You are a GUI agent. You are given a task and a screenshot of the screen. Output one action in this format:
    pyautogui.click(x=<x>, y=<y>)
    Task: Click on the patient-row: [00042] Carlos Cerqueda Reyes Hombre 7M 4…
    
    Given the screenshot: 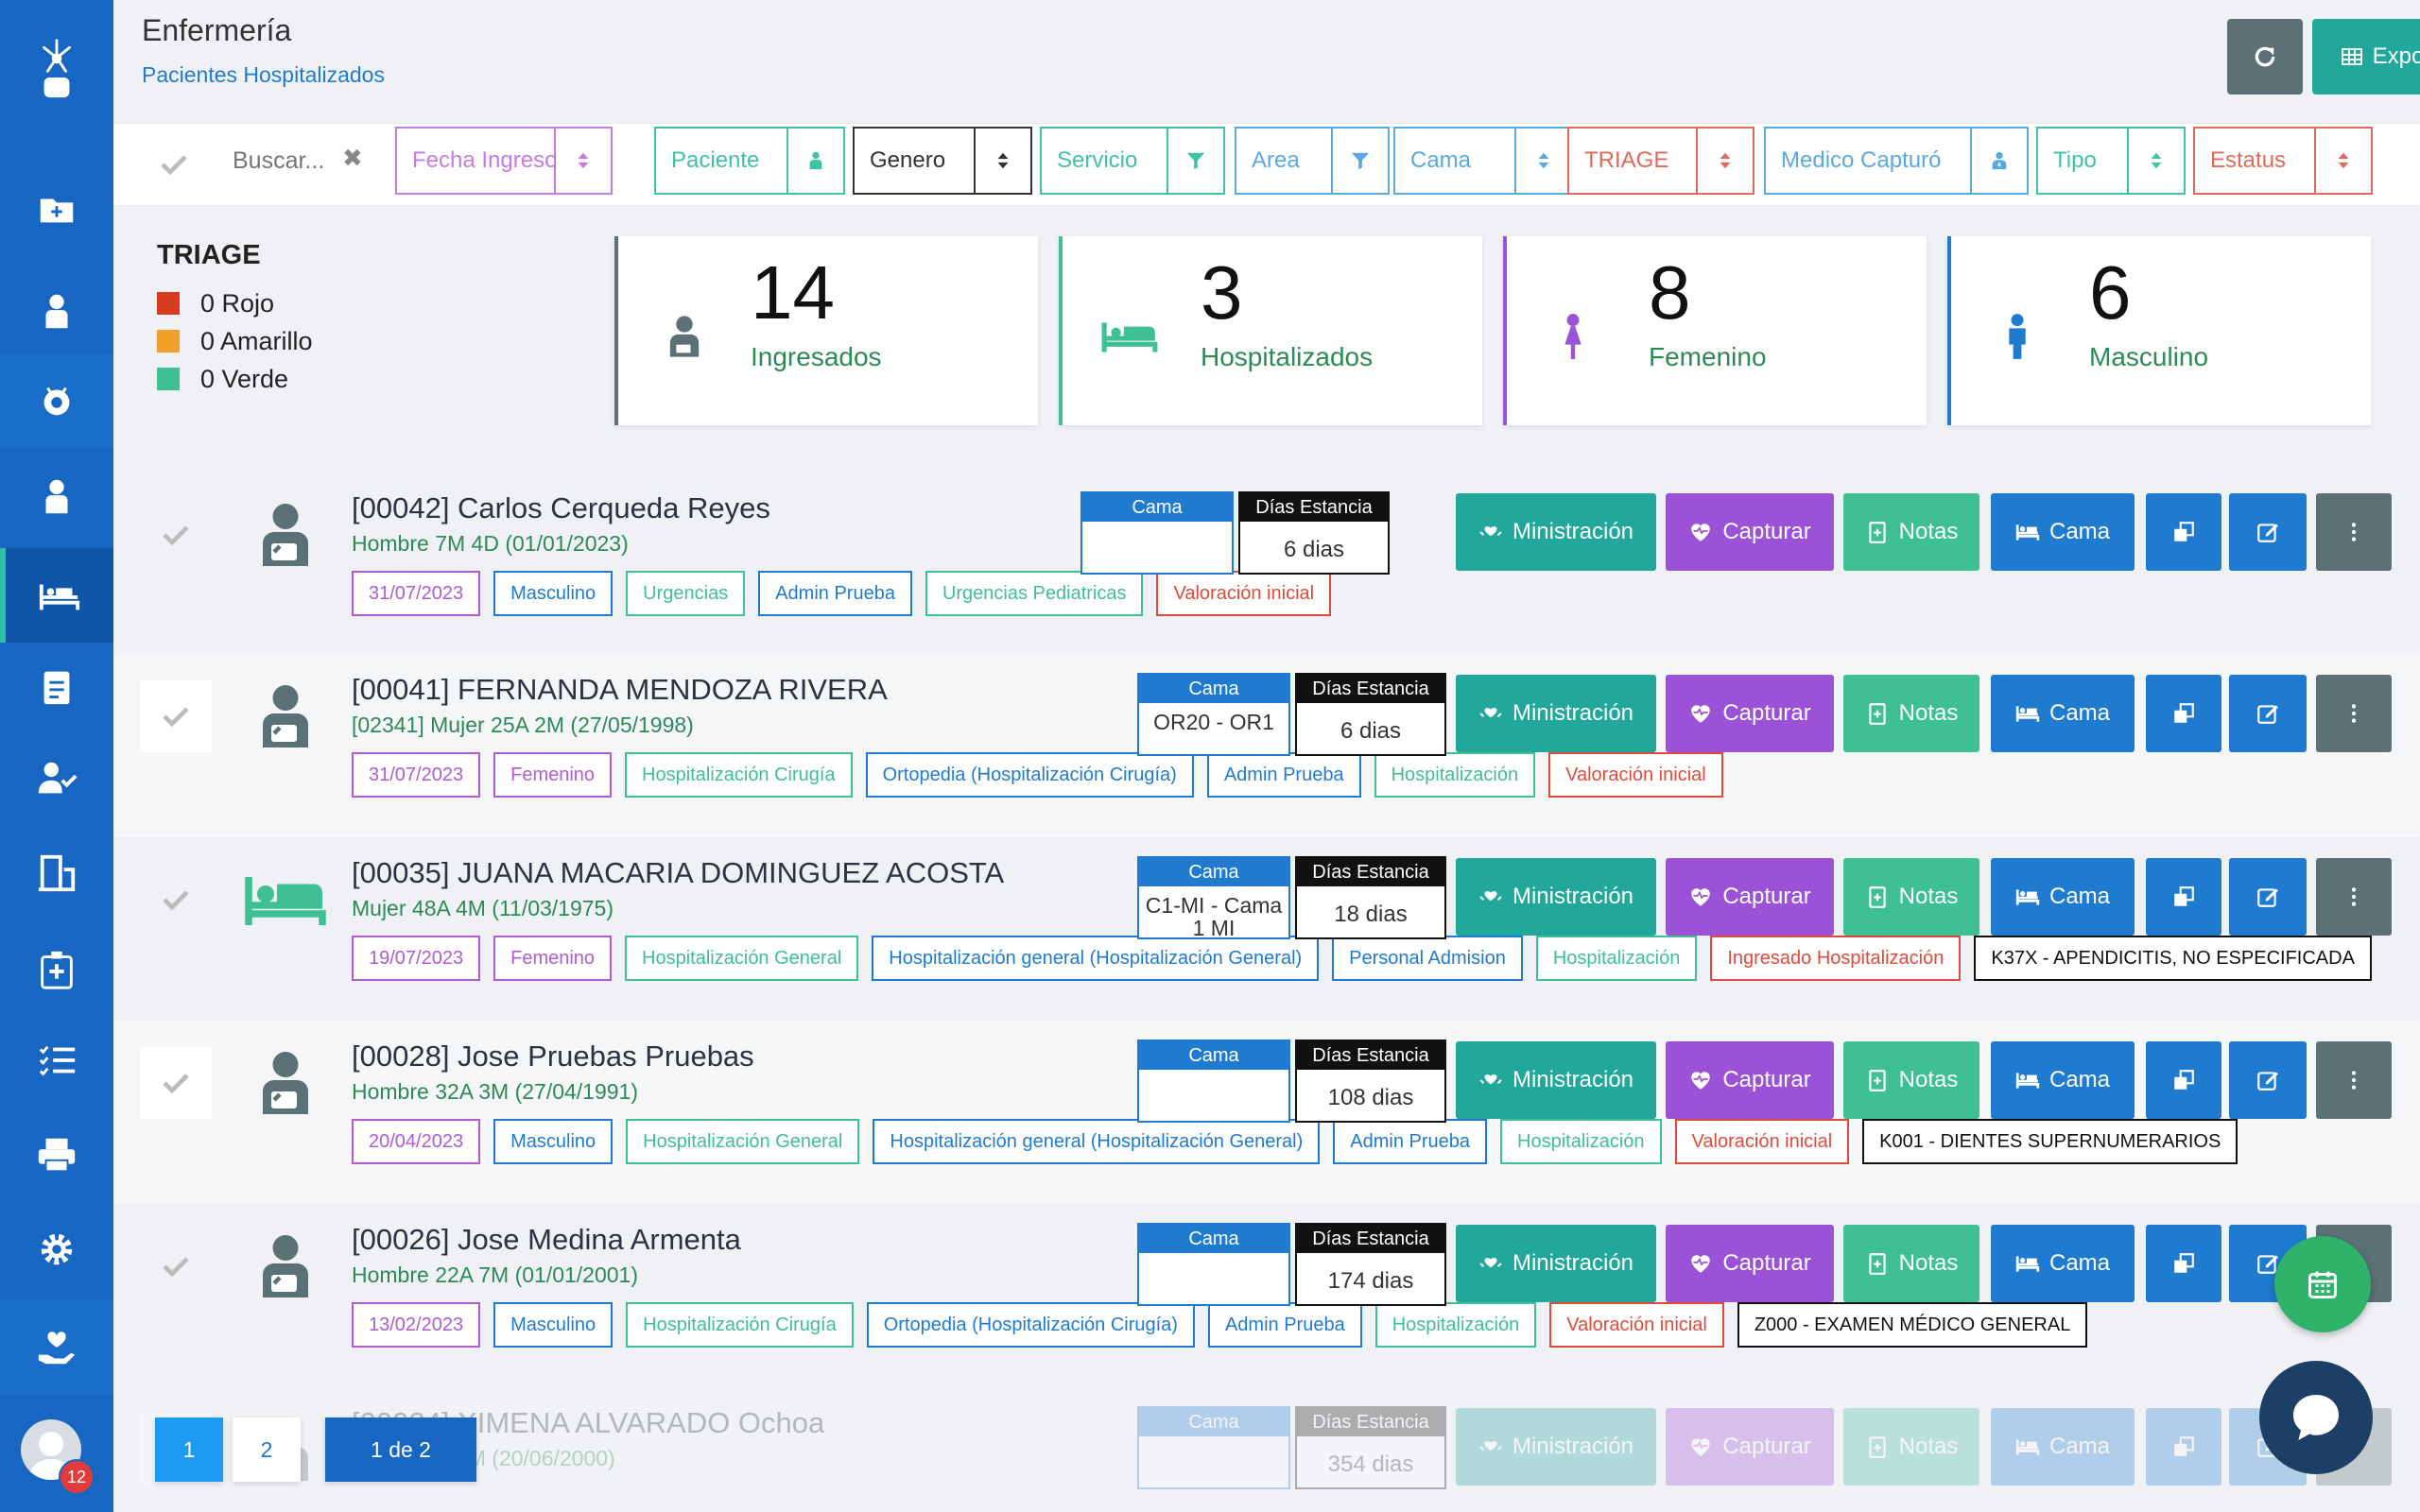 What is the action you would take?
    pyautogui.click(x=1267, y=564)
    